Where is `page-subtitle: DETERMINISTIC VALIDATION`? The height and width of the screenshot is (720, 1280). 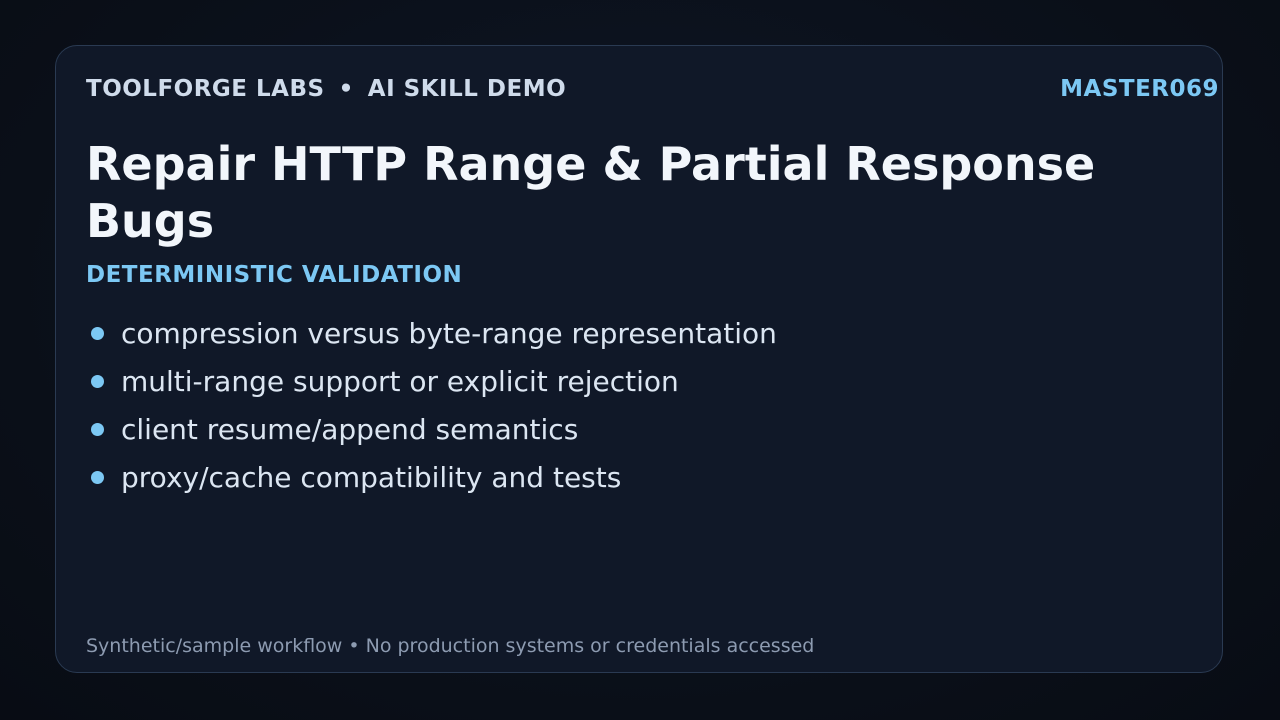 page-subtitle: DETERMINISTIC VALIDATION is located at coordinates (274, 275).